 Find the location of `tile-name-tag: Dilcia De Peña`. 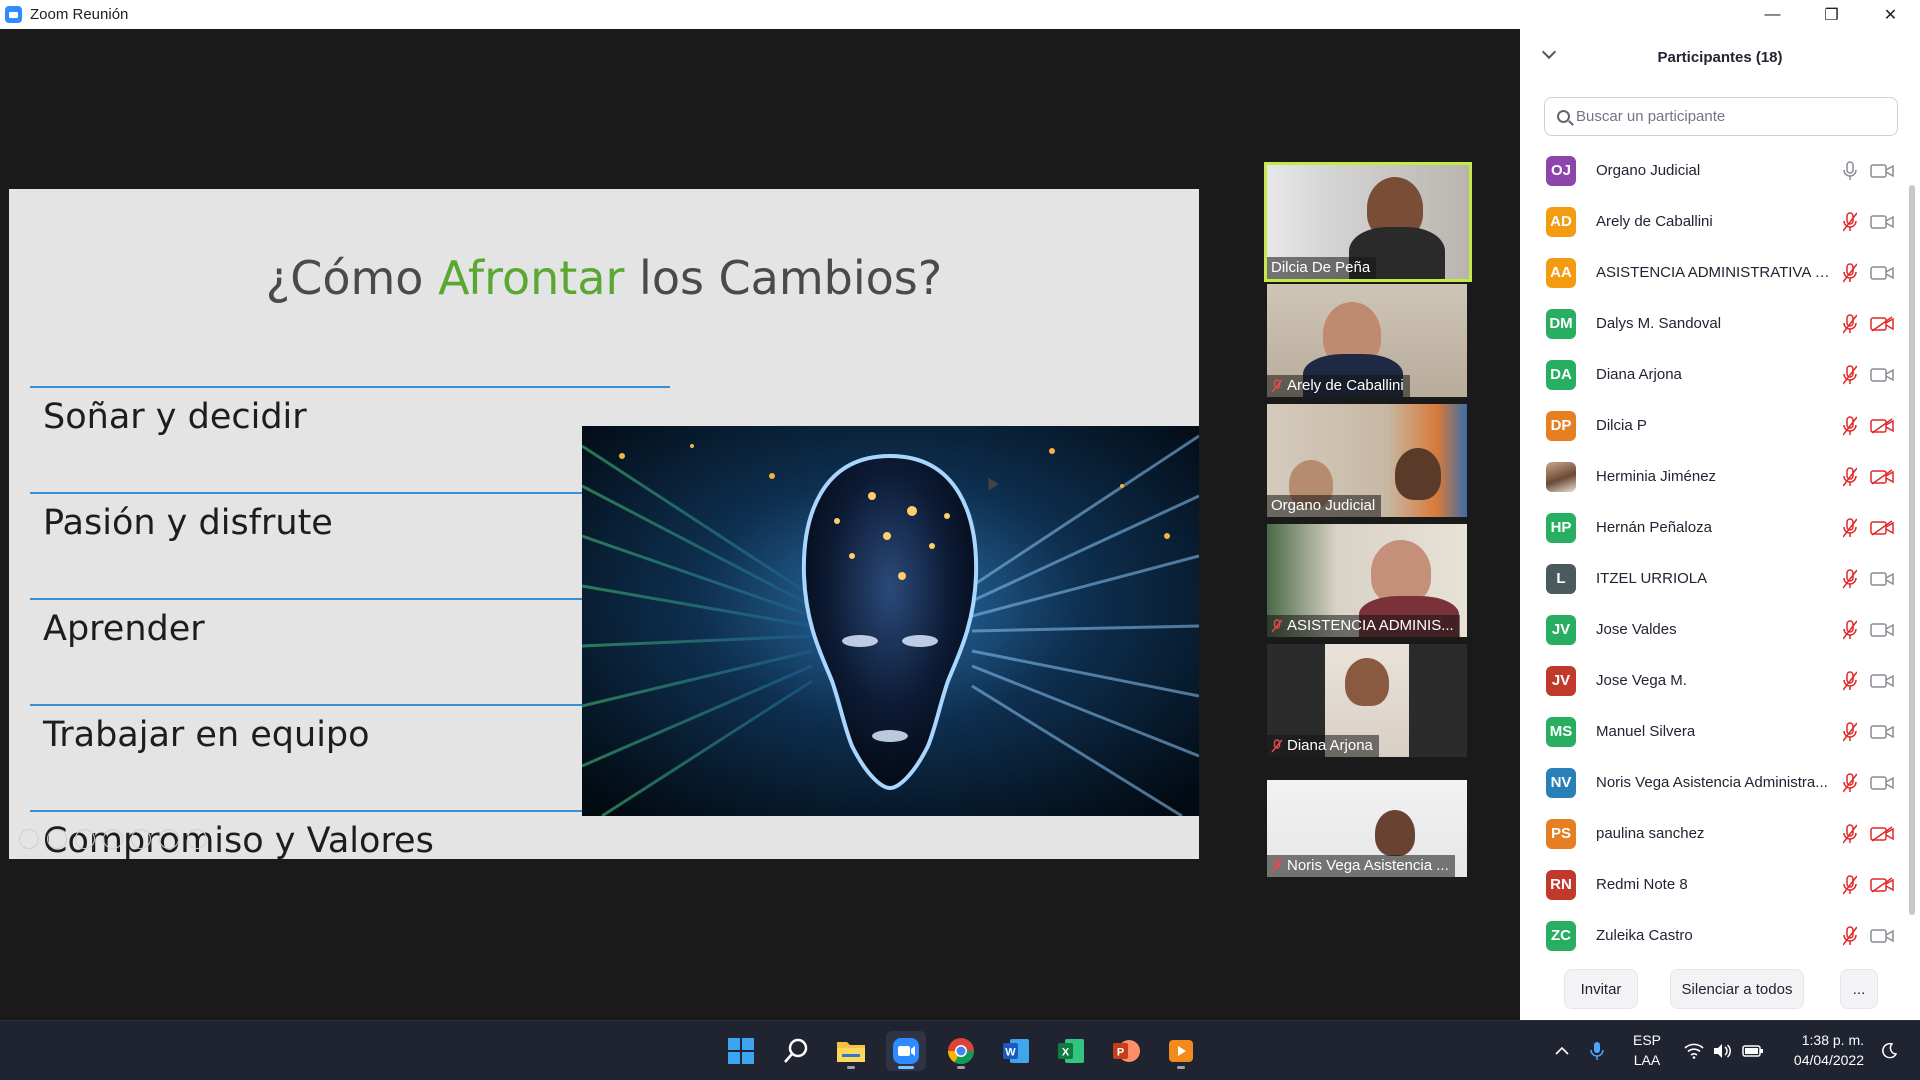

tile-name-tag: Dilcia De Peña is located at coordinates (1322, 268).